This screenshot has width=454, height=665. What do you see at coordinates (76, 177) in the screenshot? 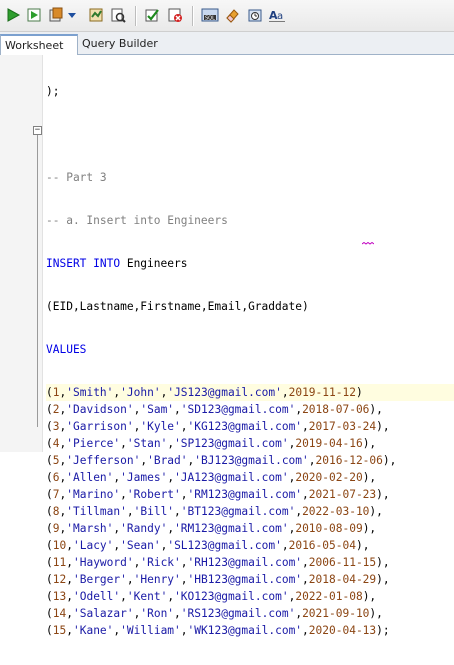
I see `comment-line: -- Part 3` at bounding box center [76, 177].